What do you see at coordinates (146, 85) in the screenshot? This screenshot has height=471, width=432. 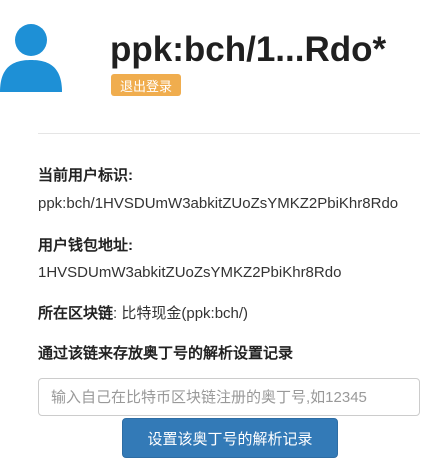 I see `logout-button: 退出登录` at bounding box center [146, 85].